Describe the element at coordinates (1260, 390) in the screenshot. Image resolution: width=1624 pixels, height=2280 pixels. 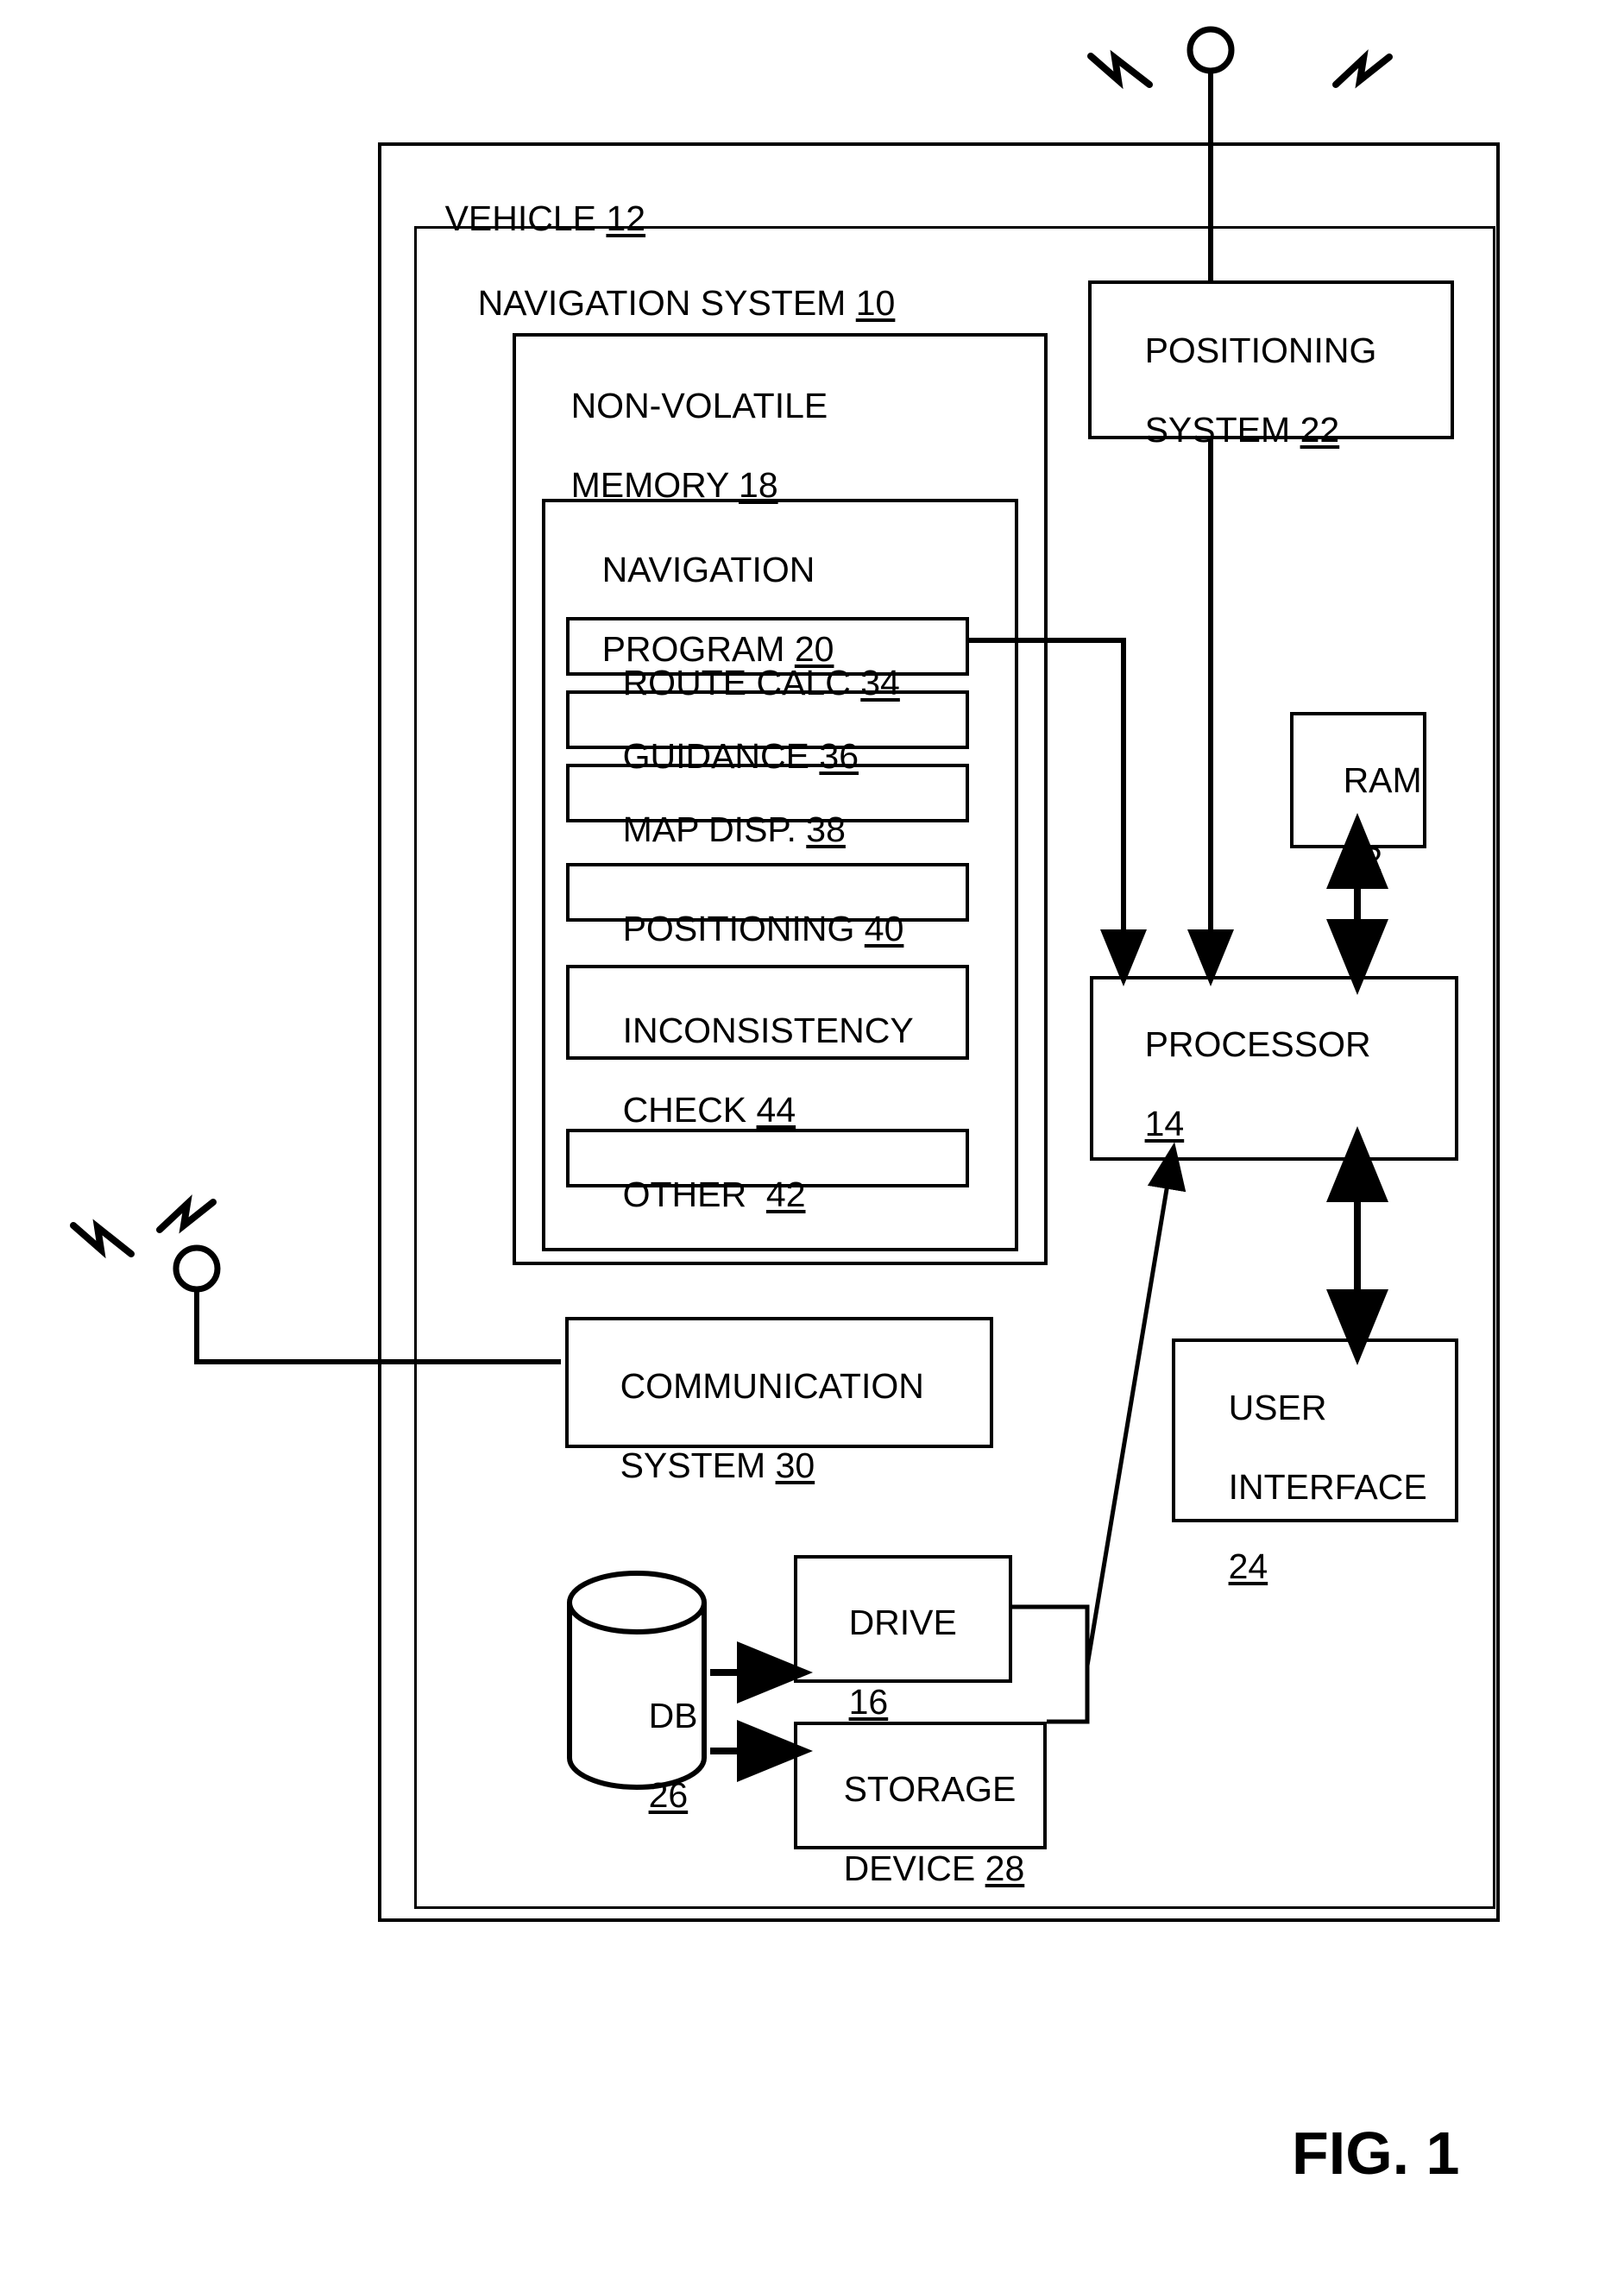
I see `positioning-system-label: POSITIONING SYSTEM 22` at that location.